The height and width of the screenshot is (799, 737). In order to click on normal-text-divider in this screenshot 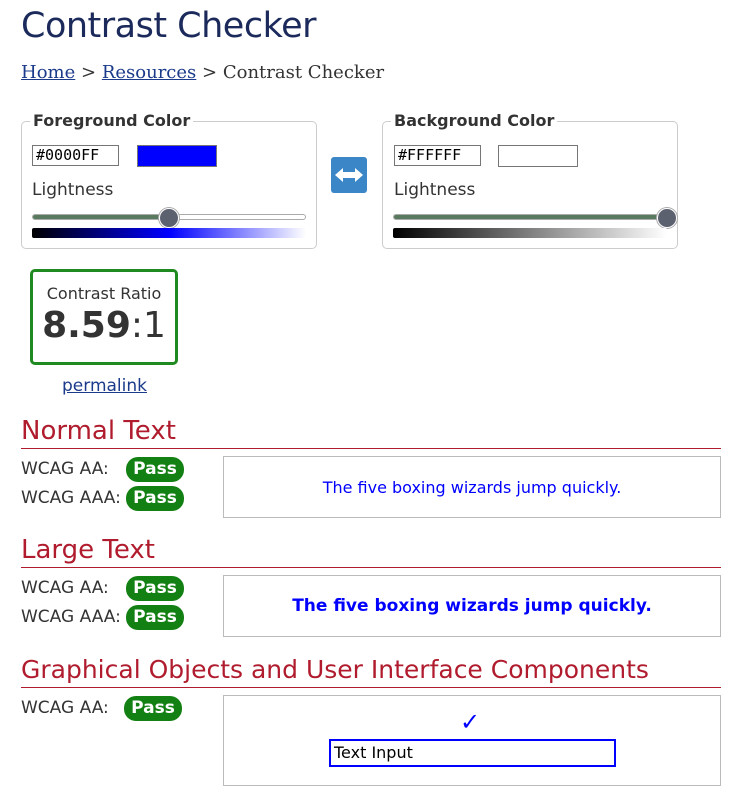, I will do `click(371, 448)`.